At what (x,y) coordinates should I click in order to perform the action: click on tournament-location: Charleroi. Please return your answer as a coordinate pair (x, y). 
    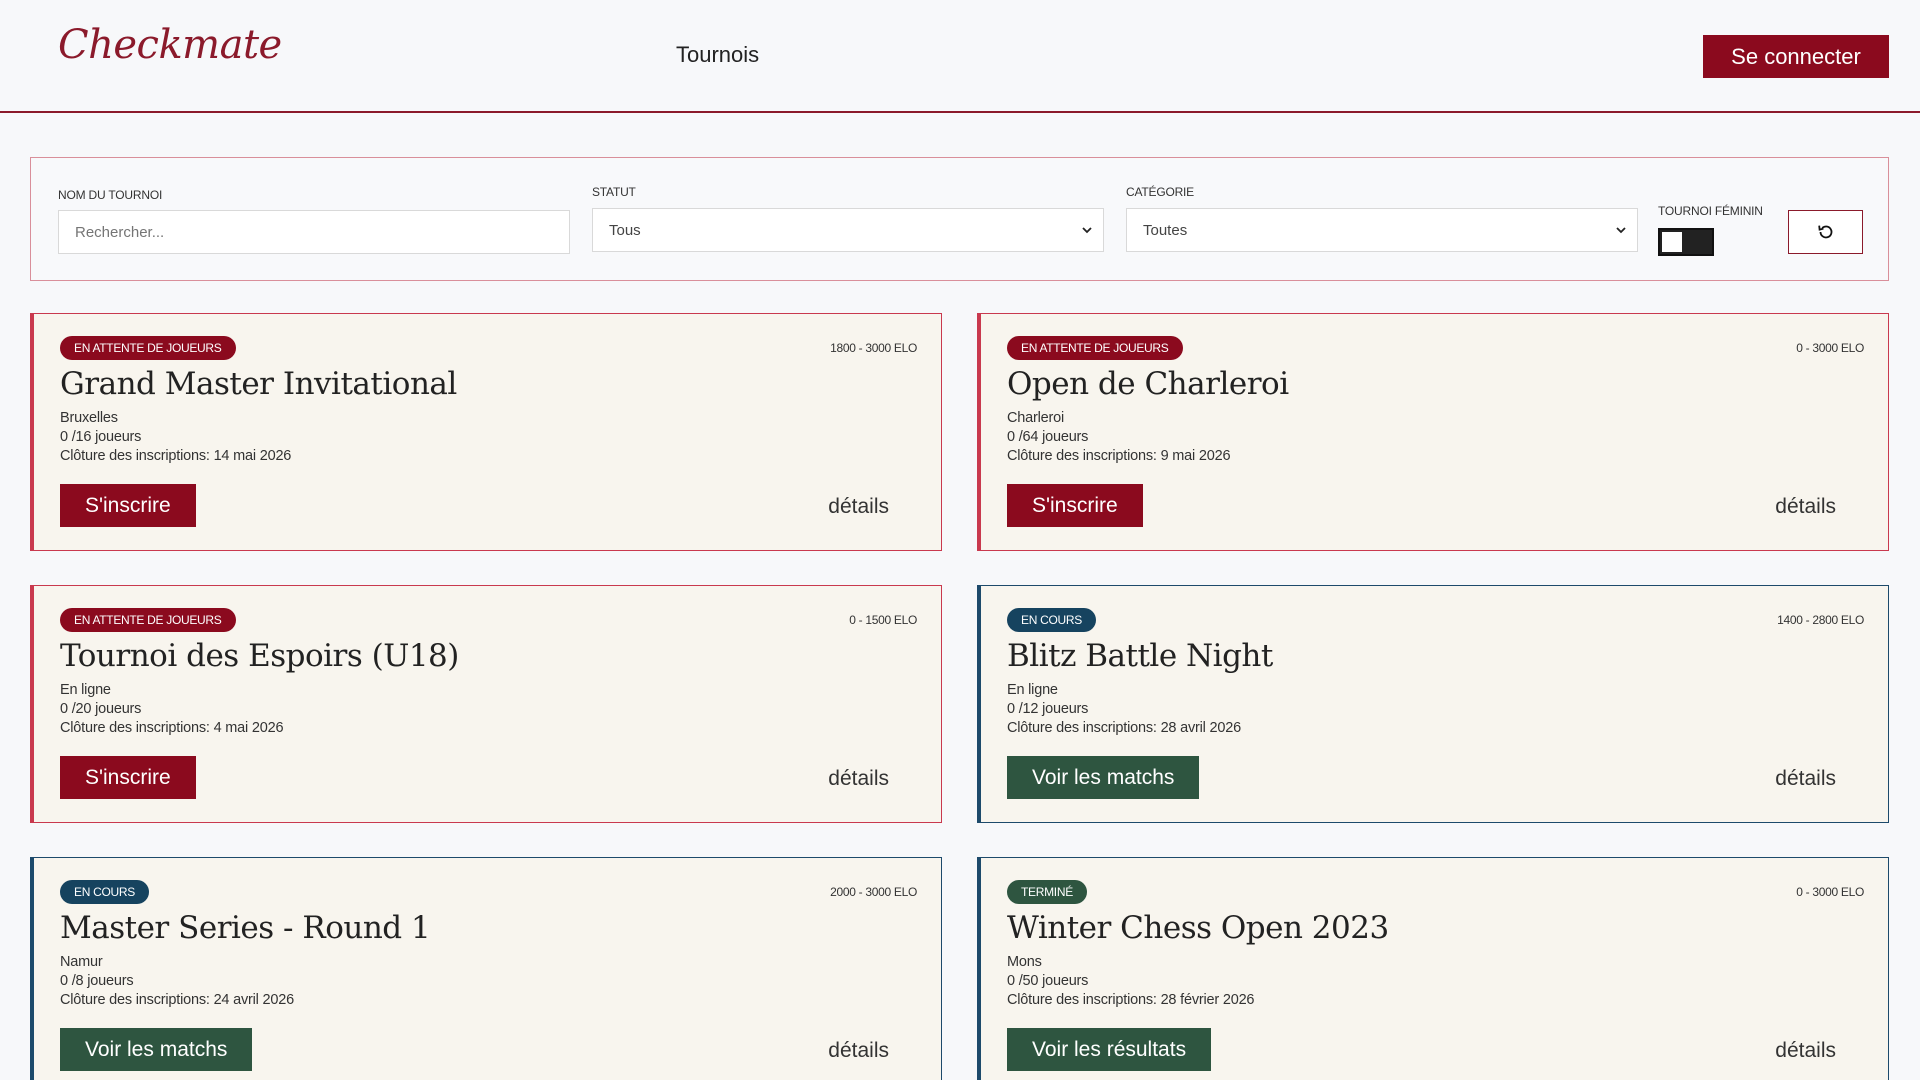
    Looking at the image, I should click on (1036, 418).